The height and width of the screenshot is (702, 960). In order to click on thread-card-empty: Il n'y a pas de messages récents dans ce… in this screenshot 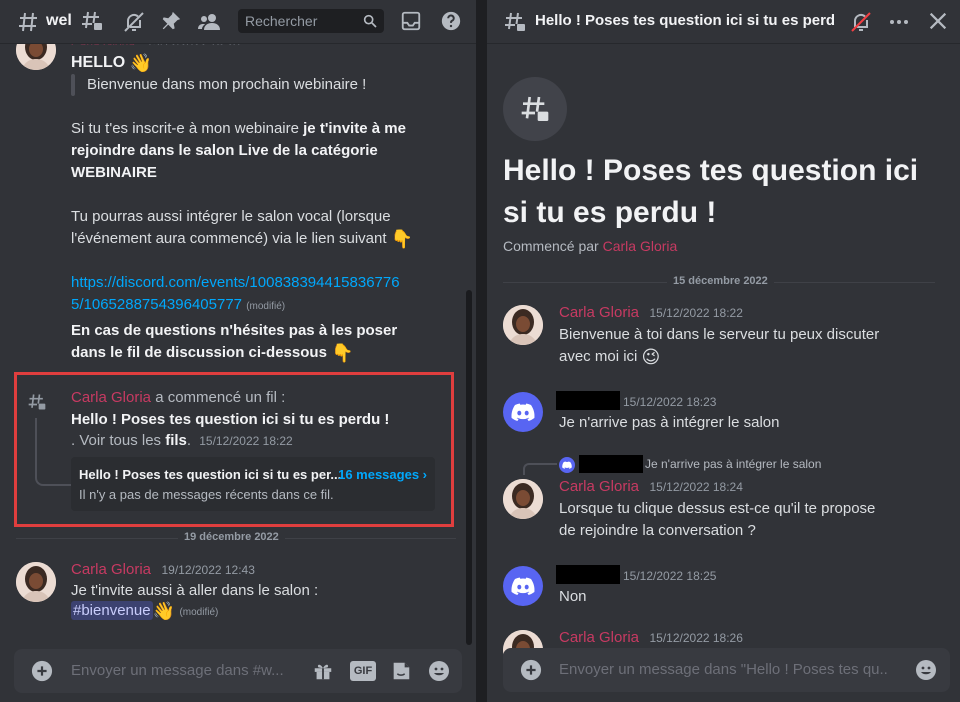, I will do `click(206, 494)`.